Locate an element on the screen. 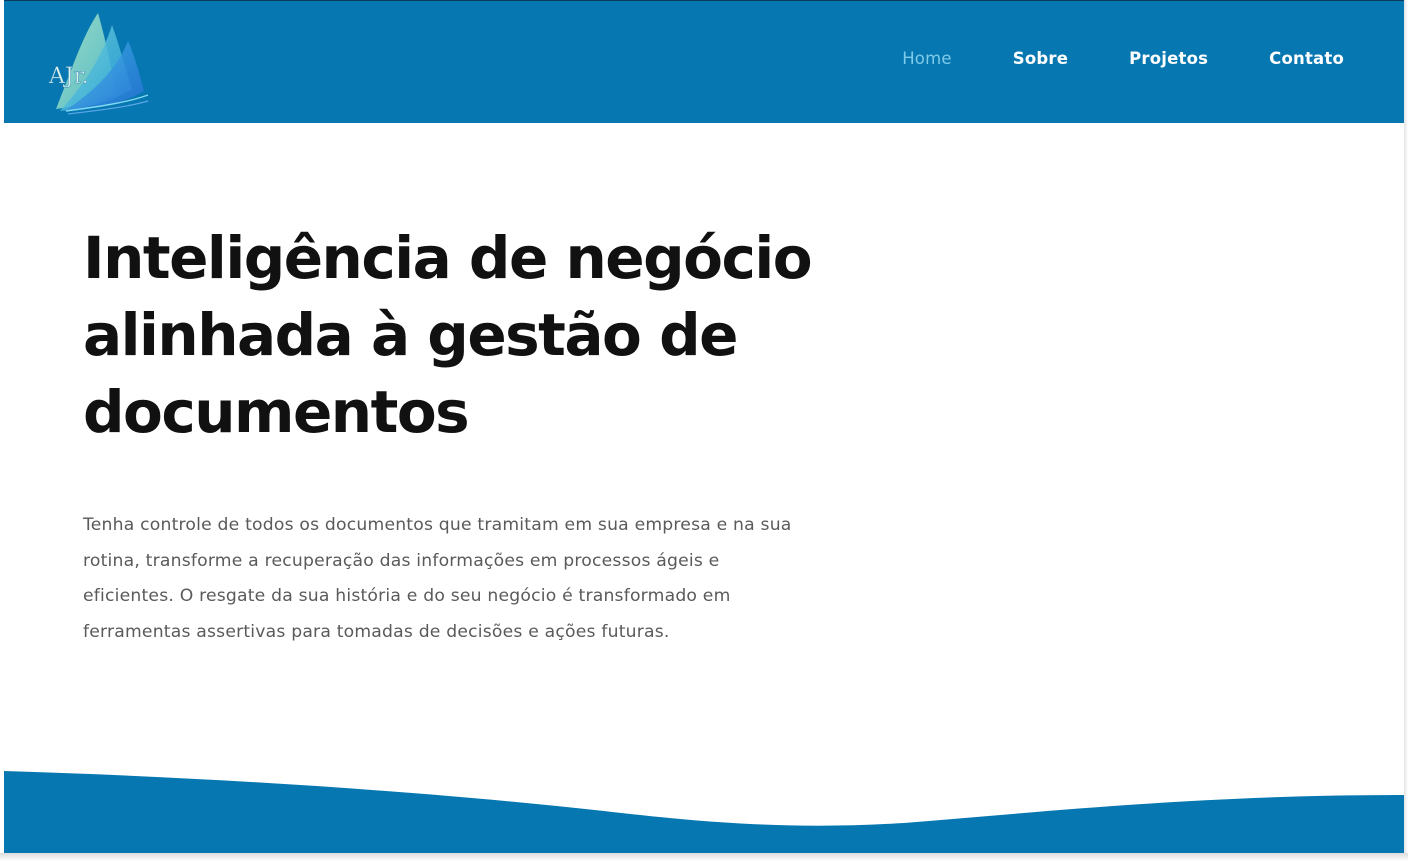 The height and width of the screenshot is (861, 1408). hero-title-line: alinhada à gestão de is located at coordinates (410, 335).